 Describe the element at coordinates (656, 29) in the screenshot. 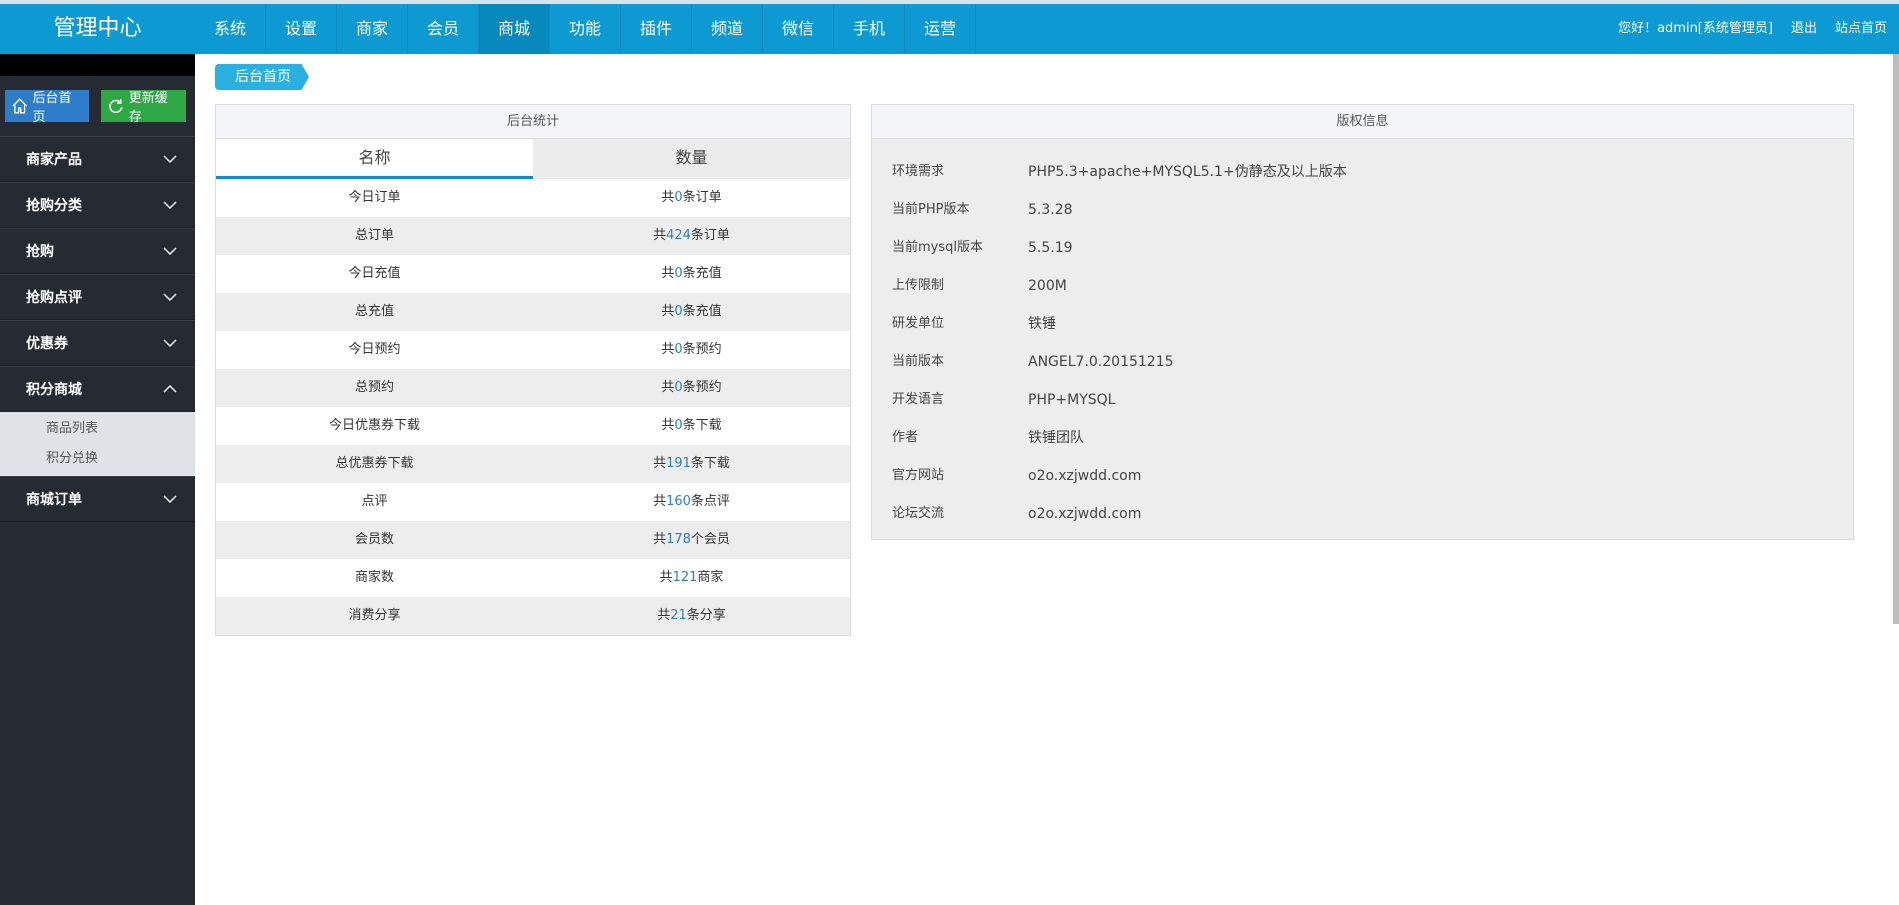

I see `nav-item: 插件` at that location.